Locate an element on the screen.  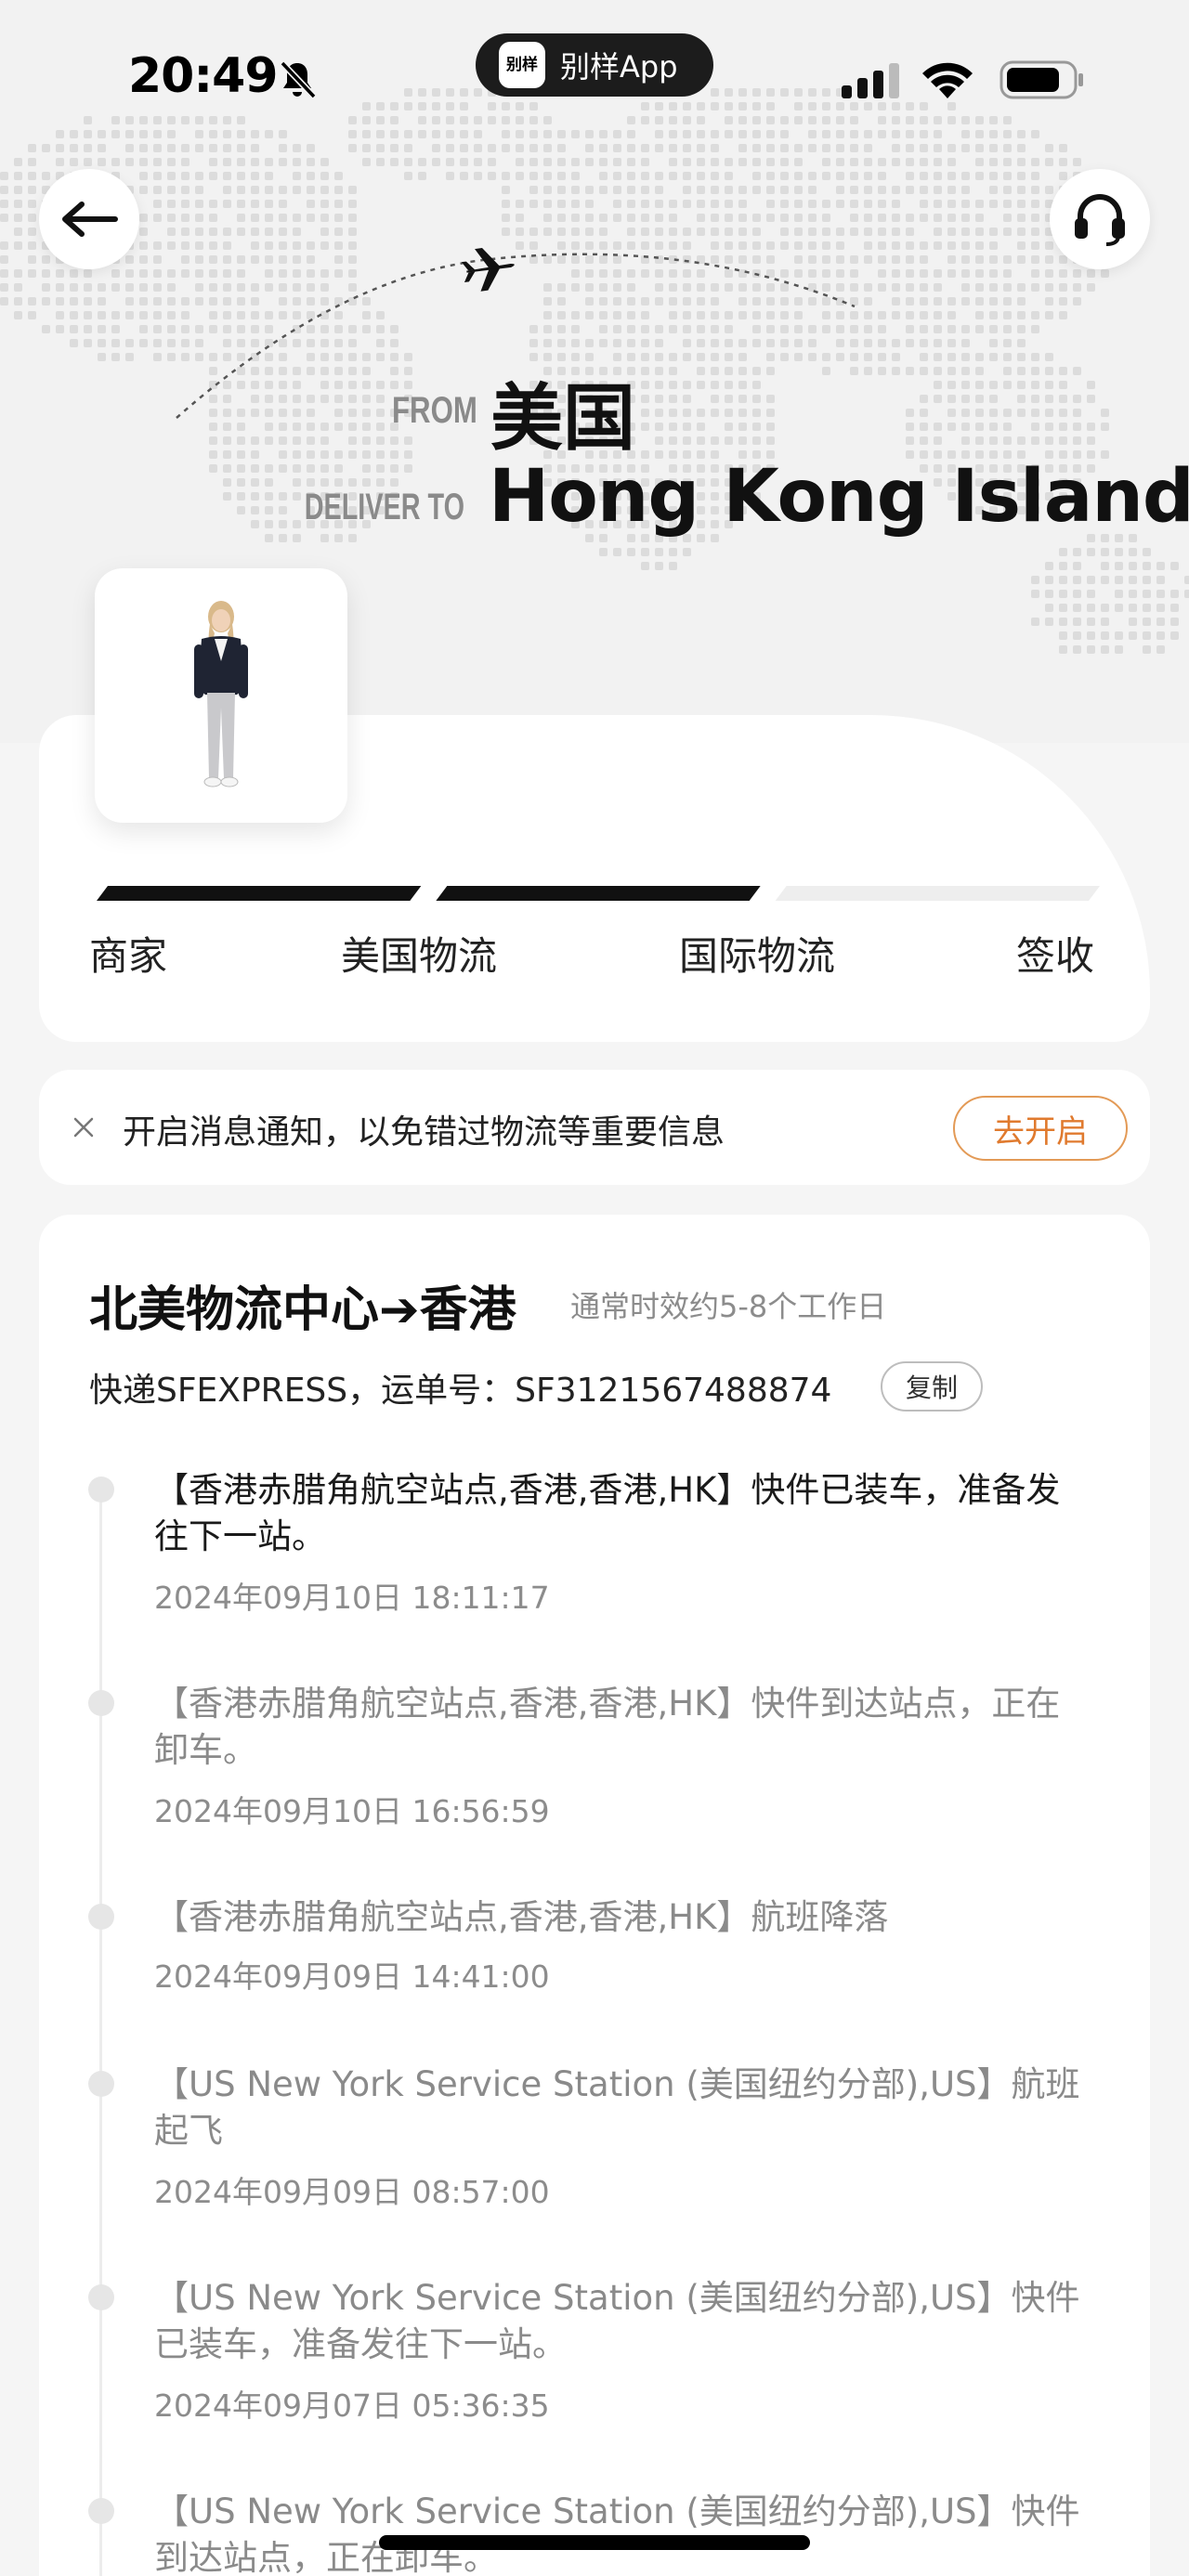
home-indicator is located at coordinates (594, 2542).